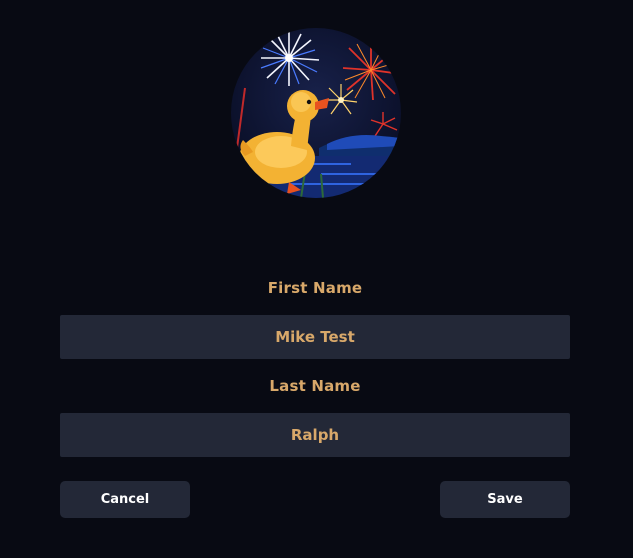 Image resolution: width=633 pixels, height=558 pixels. Describe the element at coordinates (315, 435) in the screenshot. I see `last-name-input` at that location.